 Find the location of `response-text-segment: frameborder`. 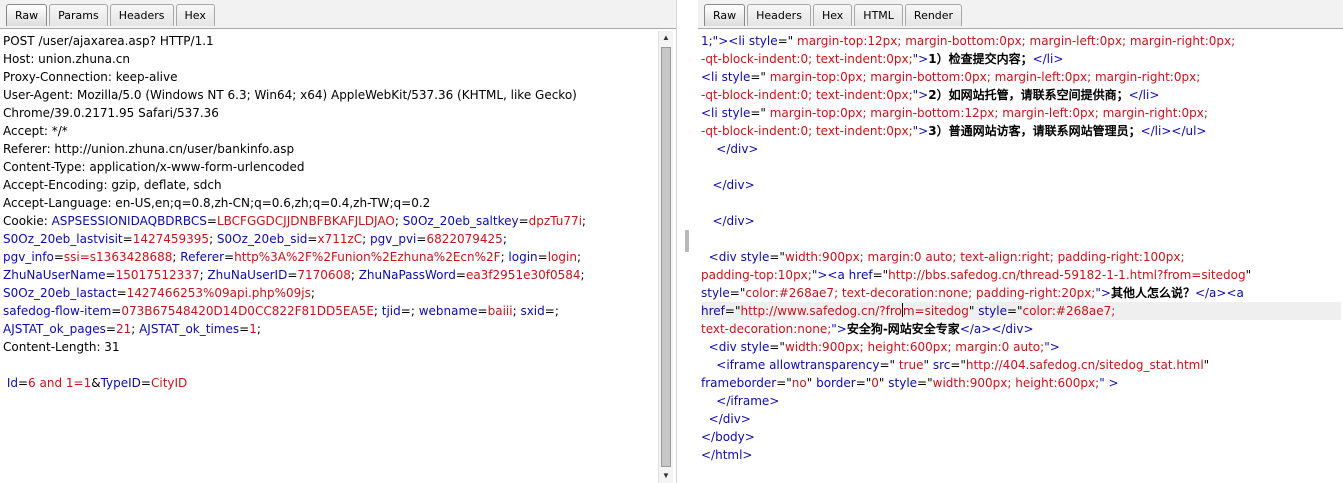

response-text-segment: frameborder is located at coordinates (739, 383).